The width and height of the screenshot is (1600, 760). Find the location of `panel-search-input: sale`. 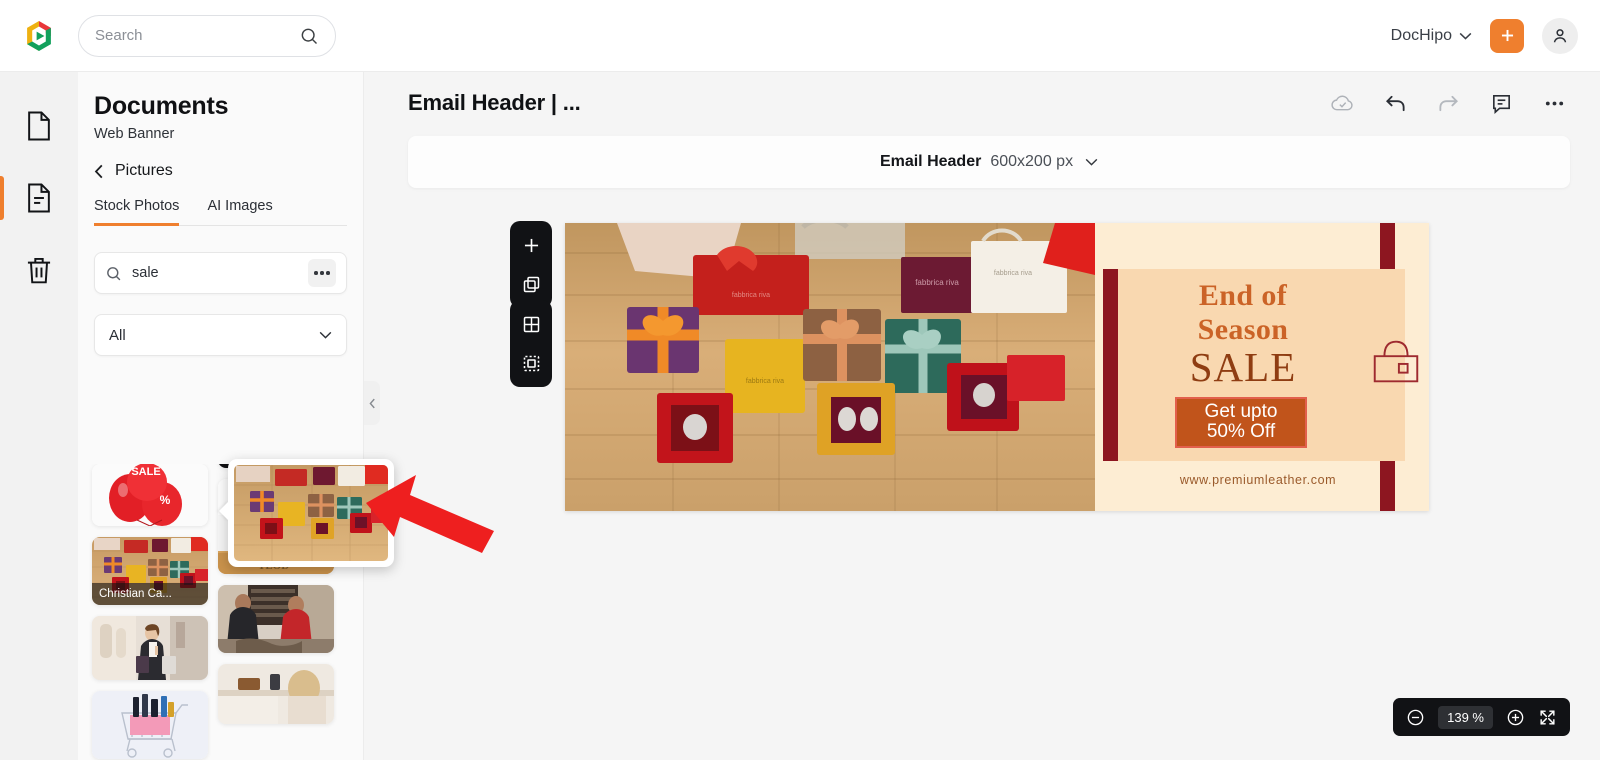

panel-search-input: sale is located at coordinates (220, 273).